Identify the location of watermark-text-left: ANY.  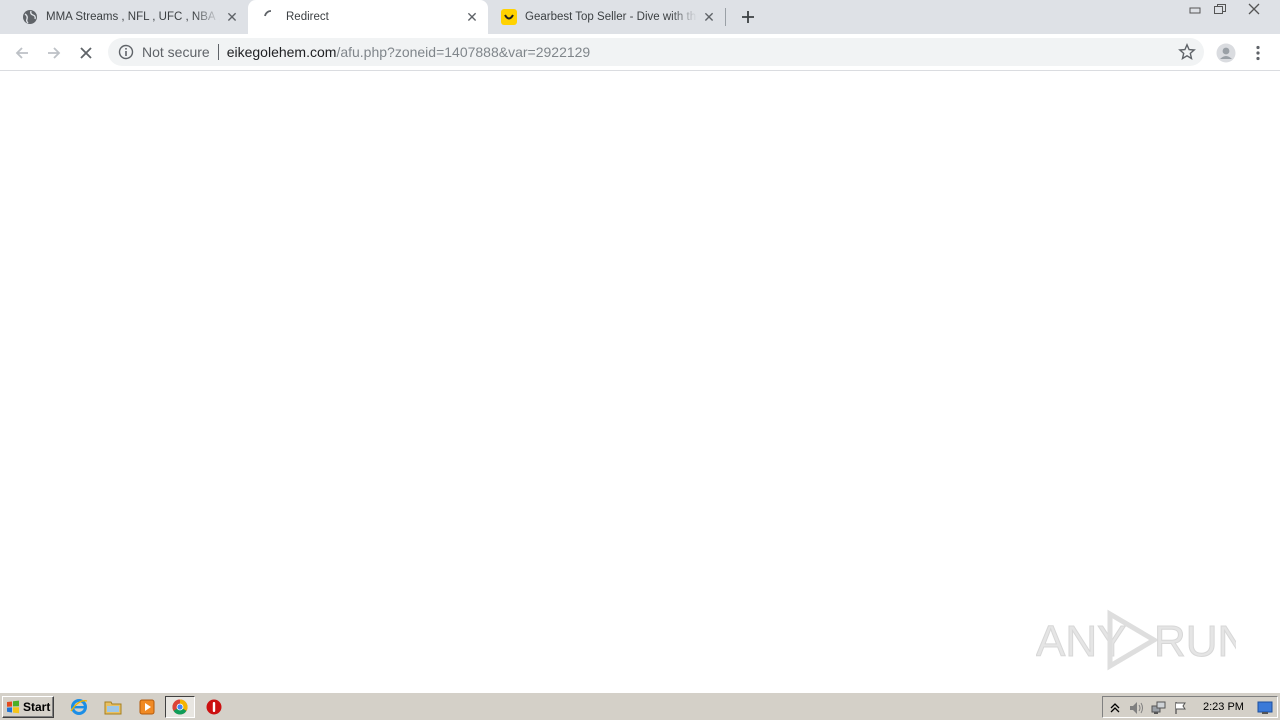
(1081, 641).